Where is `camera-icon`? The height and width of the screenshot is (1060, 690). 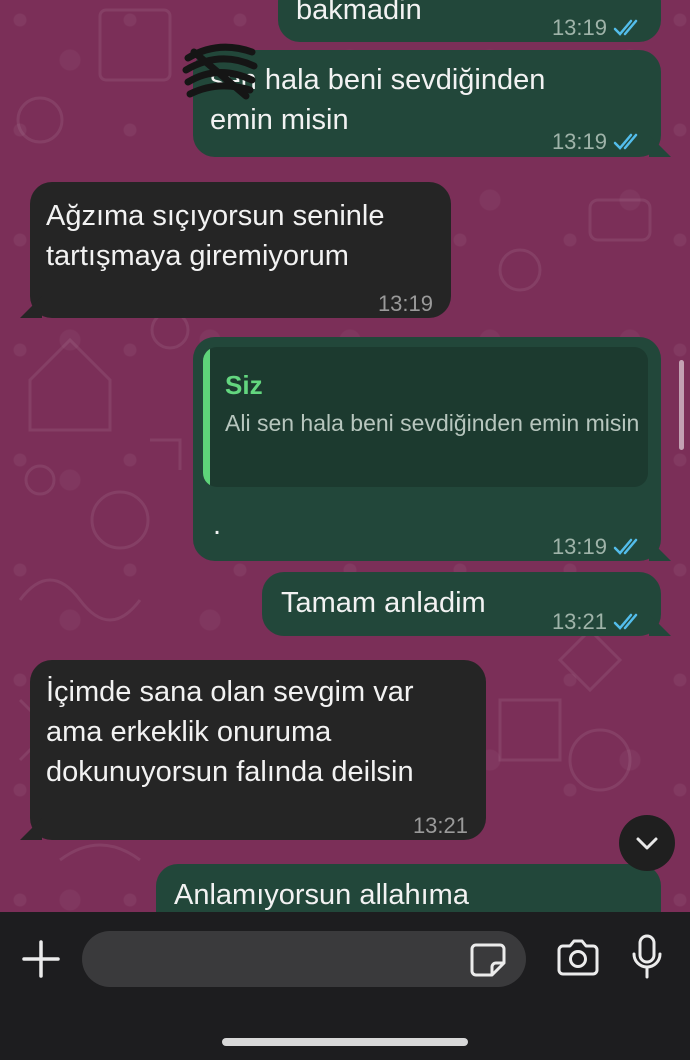 camera-icon is located at coordinates (578, 958).